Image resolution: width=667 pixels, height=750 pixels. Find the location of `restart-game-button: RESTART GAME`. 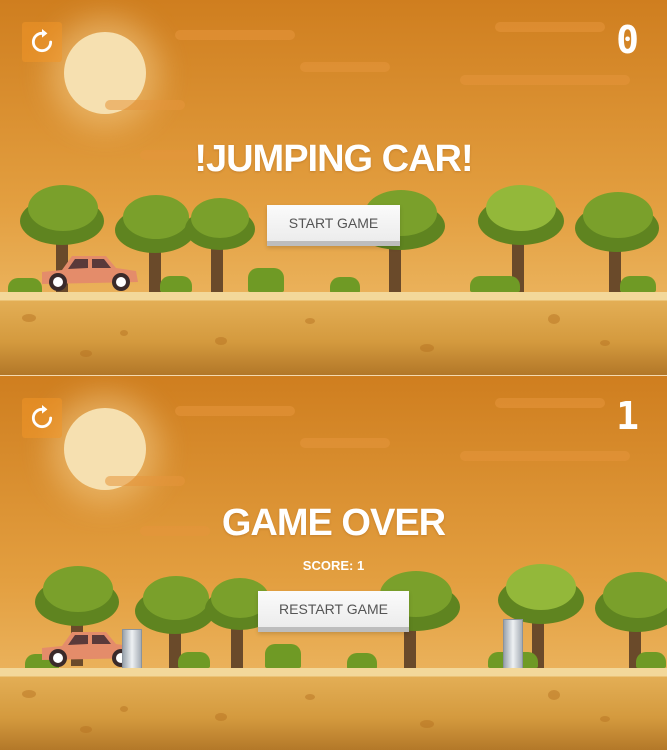

restart-game-button: RESTART GAME is located at coordinates (333, 611).